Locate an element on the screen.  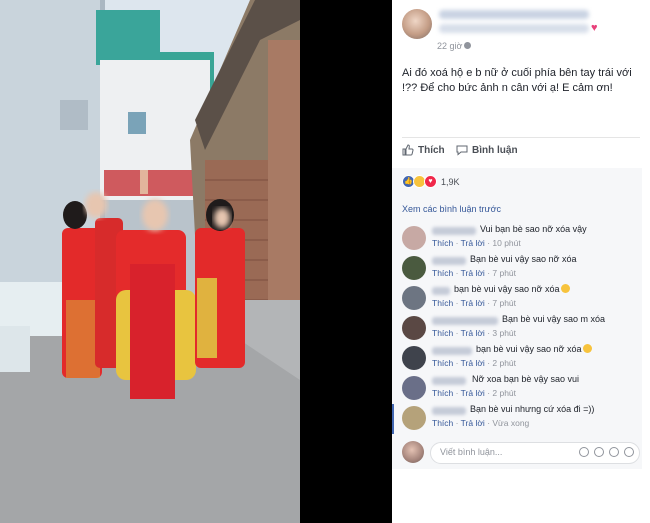
comment-text: Bạn bè vui nhưng cứ xóa đi =)) is located at coordinates (532, 409).